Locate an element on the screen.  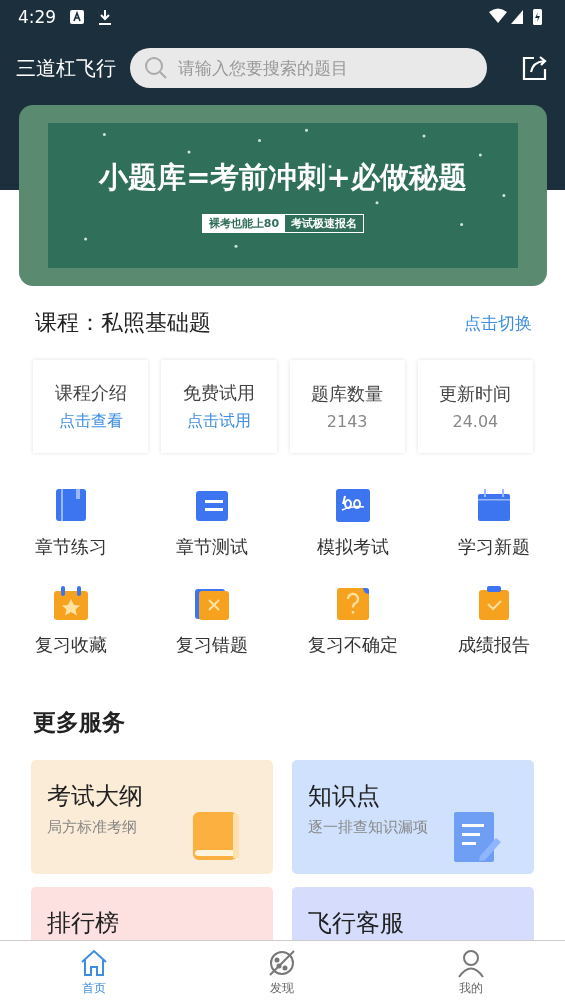
info-card: 更新时间 24.04 is located at coordinates (475, 406).